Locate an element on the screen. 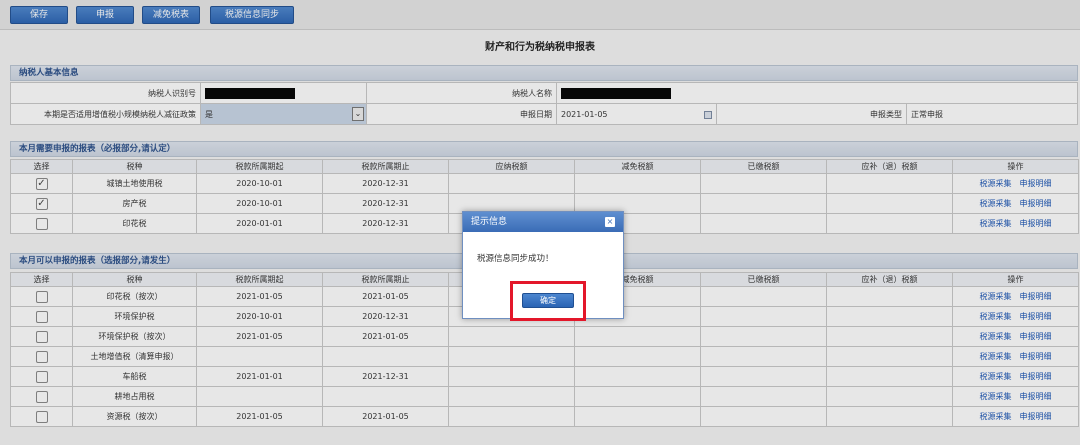 The width and height of the screenshot is (1080, 445). dialog-message: 税源信息同步成功！ is located at coordinates (515, 259).